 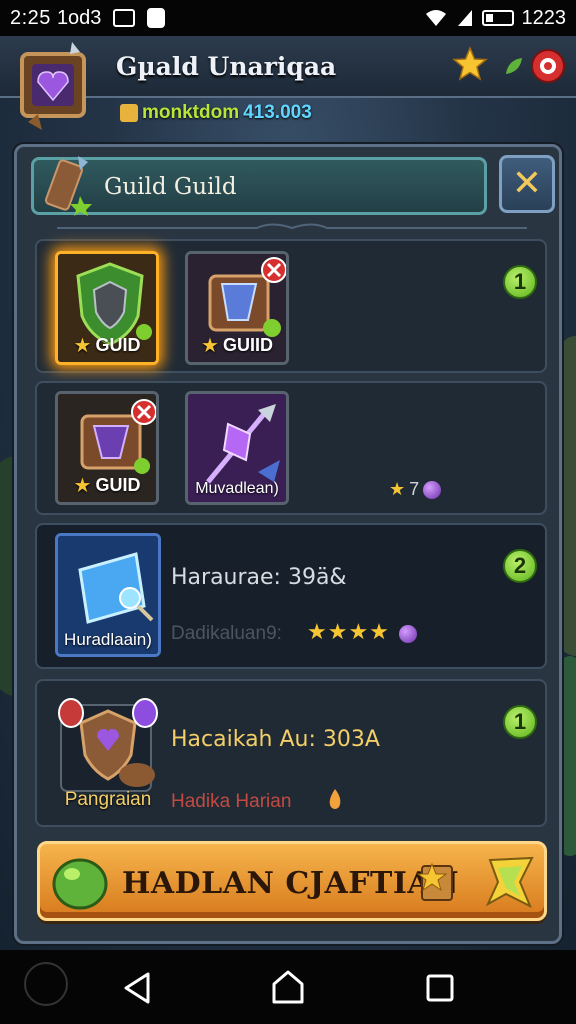 I want to click on close-button: ✕, so click(x=527, y=184).